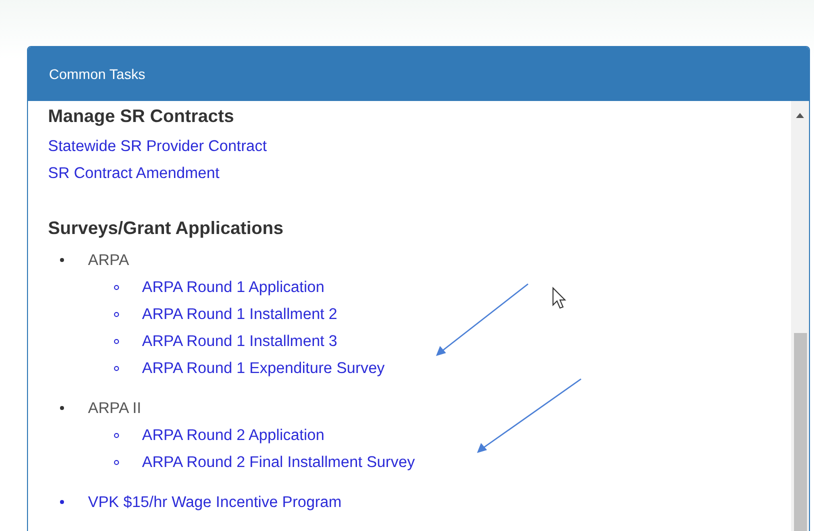  Describe the element at coordinates (233, 287) in the screenshot. I see `task-link: ARPA Round 1 Application` at that location.